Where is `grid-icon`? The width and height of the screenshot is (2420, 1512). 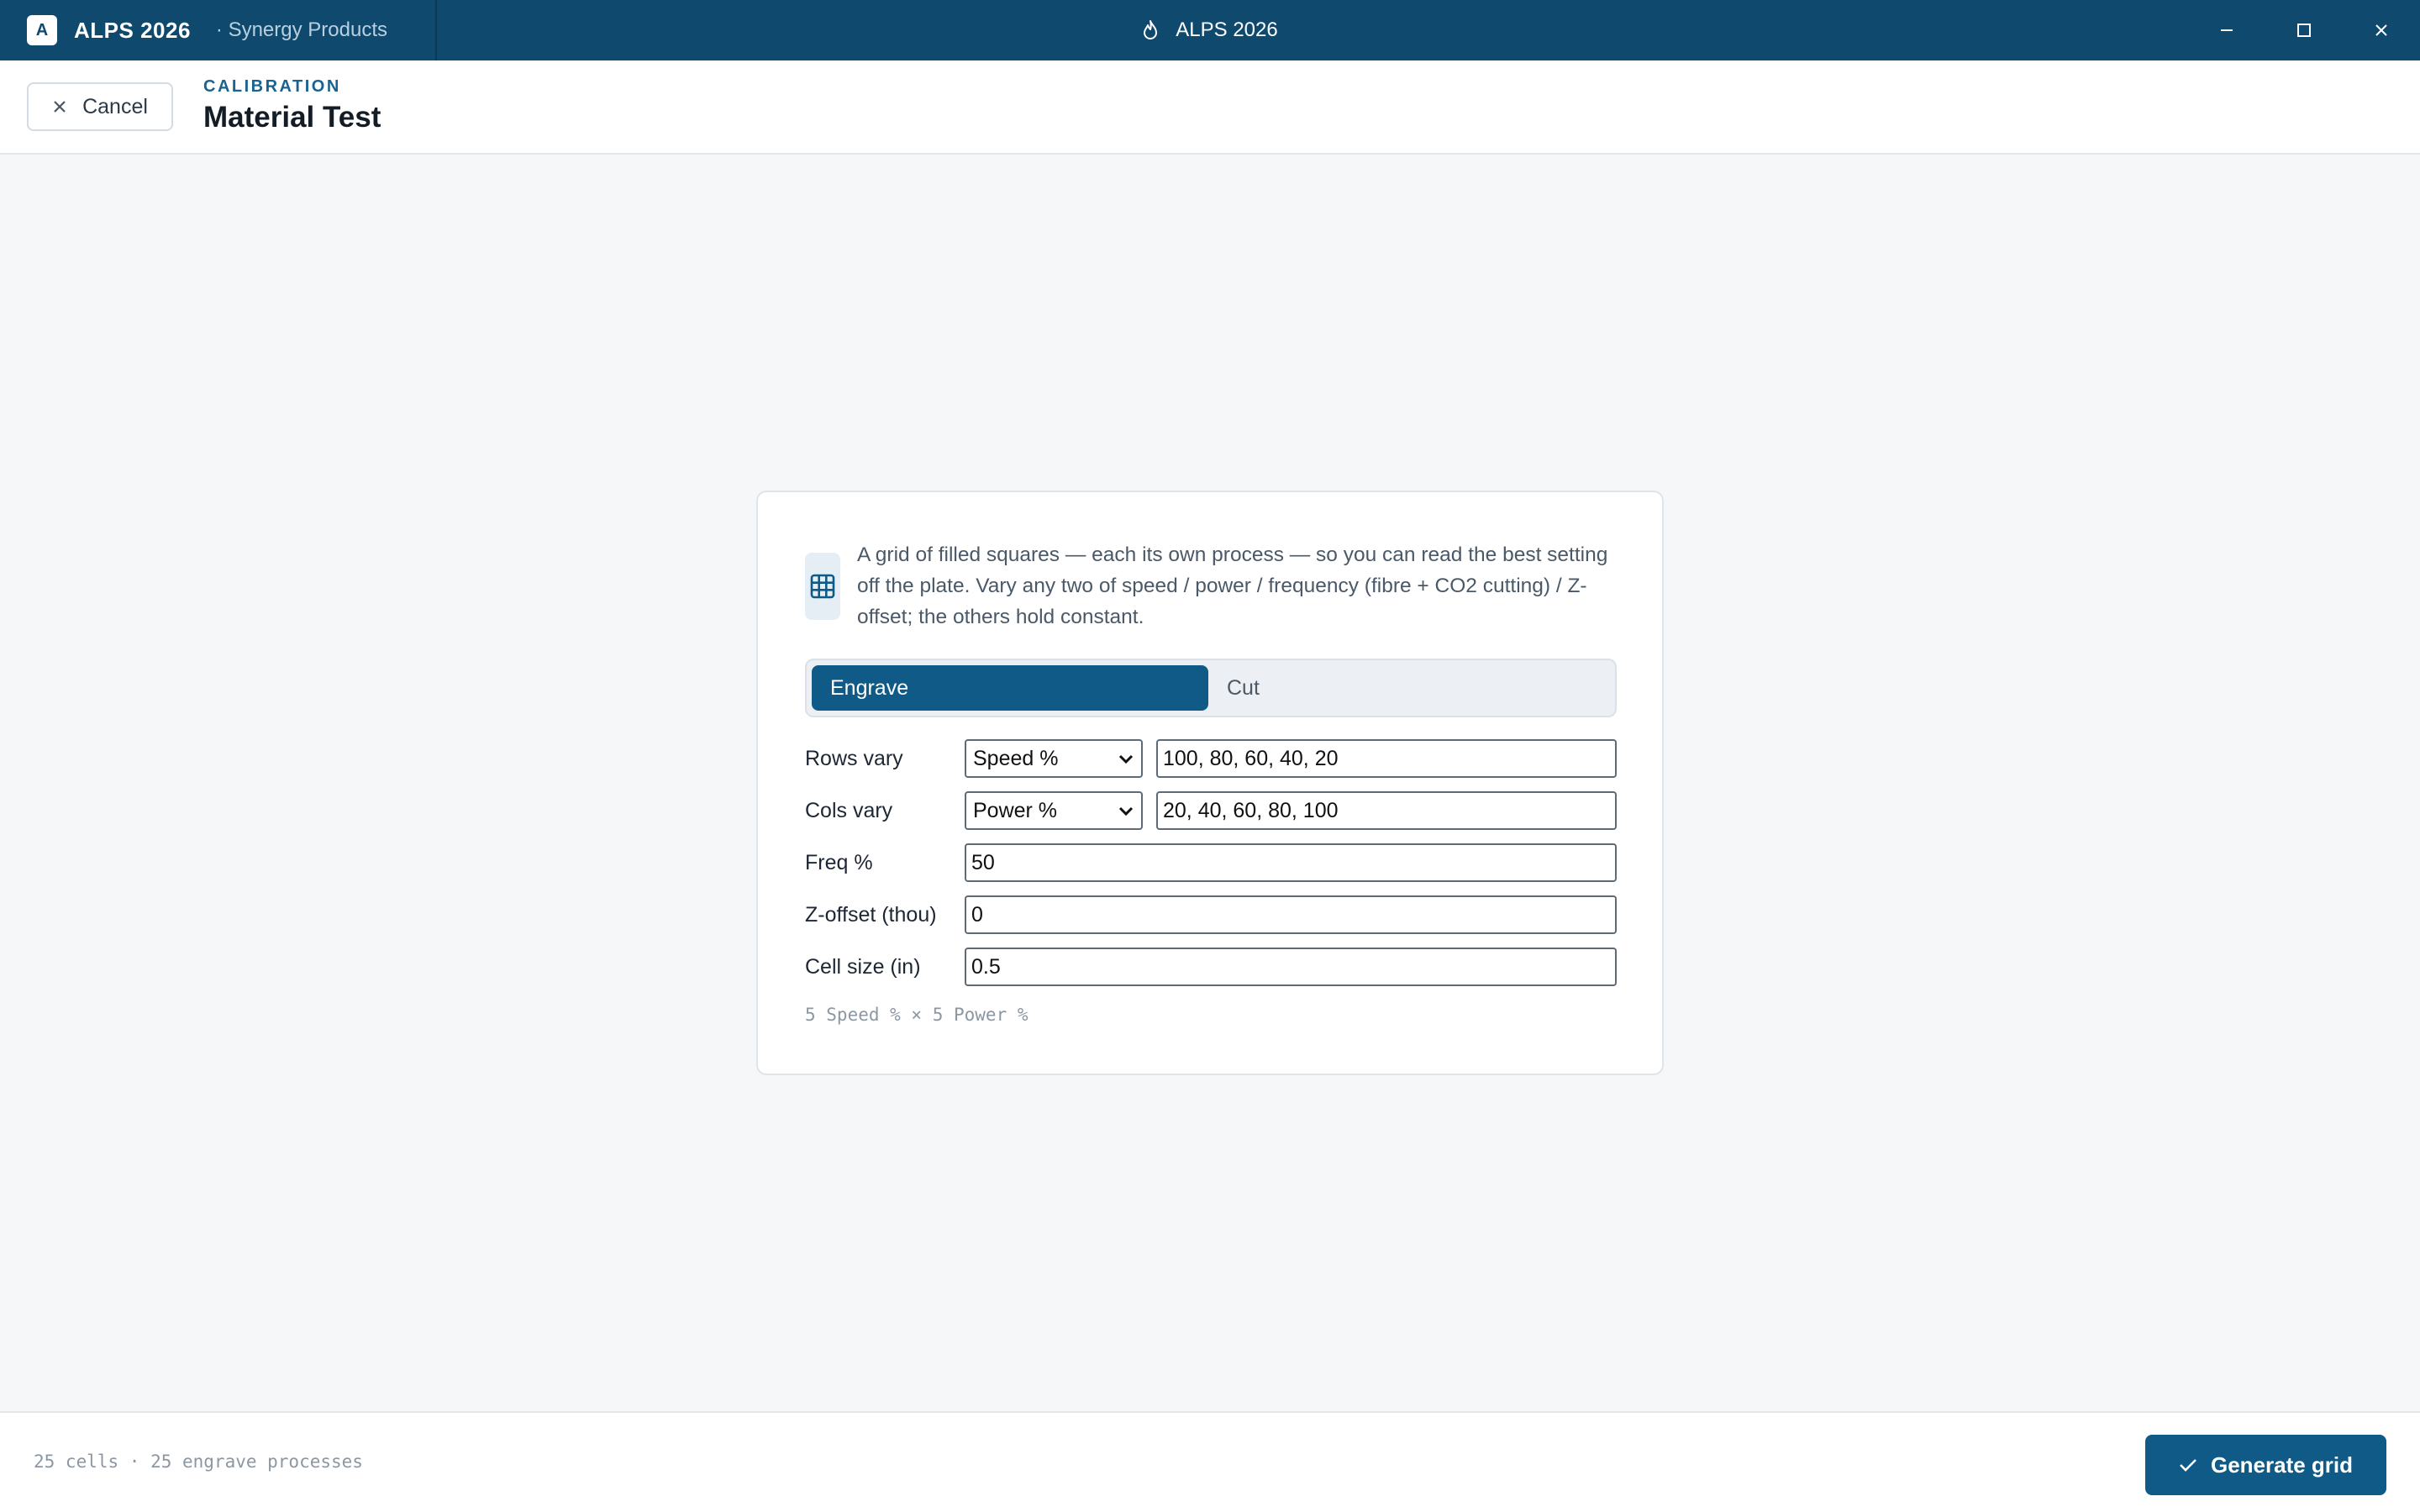
grid-icon is located at coordinates (823, 586).